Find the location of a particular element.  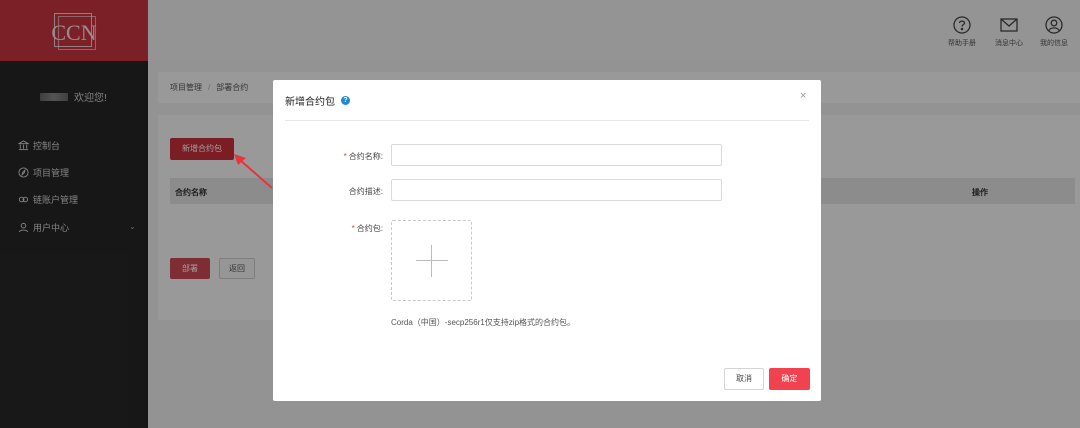

contract-desc-label: 合约描述: is located at coordinates (365, 191).